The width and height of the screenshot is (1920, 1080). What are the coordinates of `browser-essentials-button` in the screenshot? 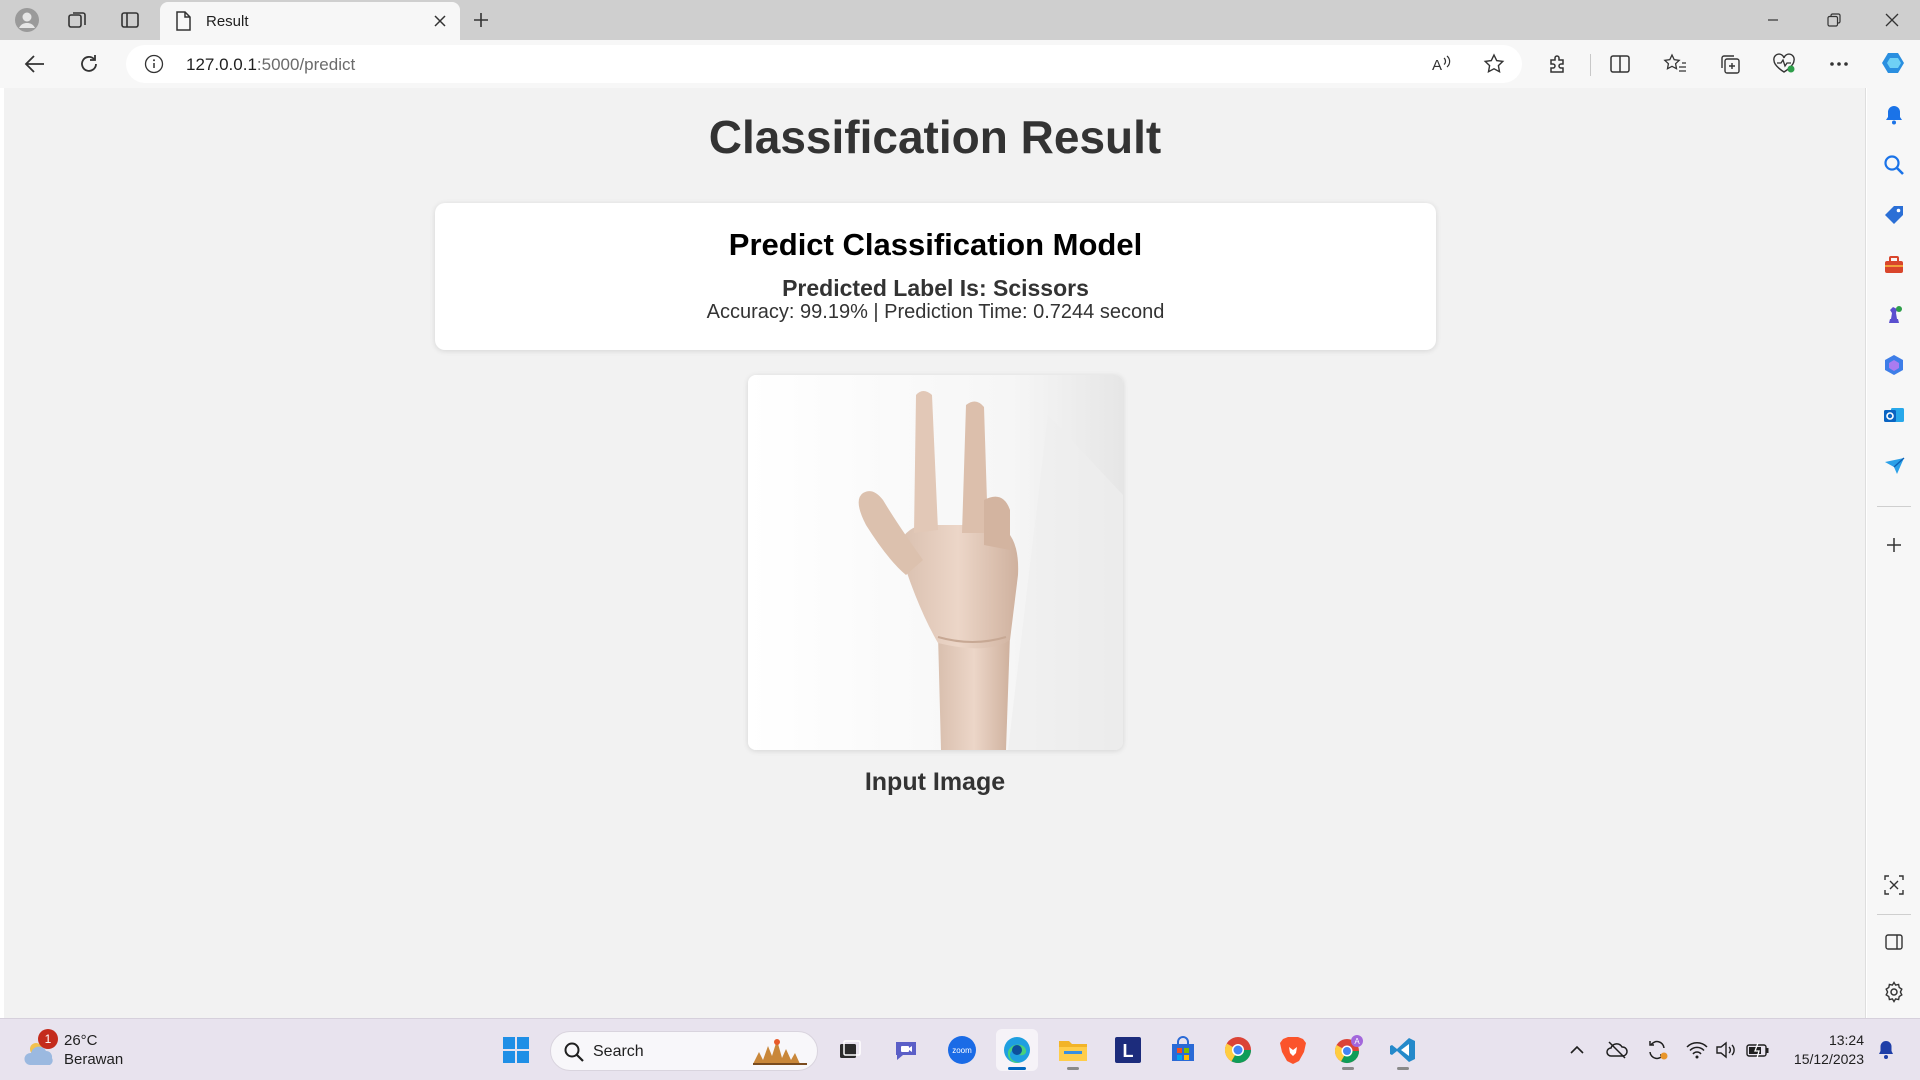 It's located at (1784, 64).